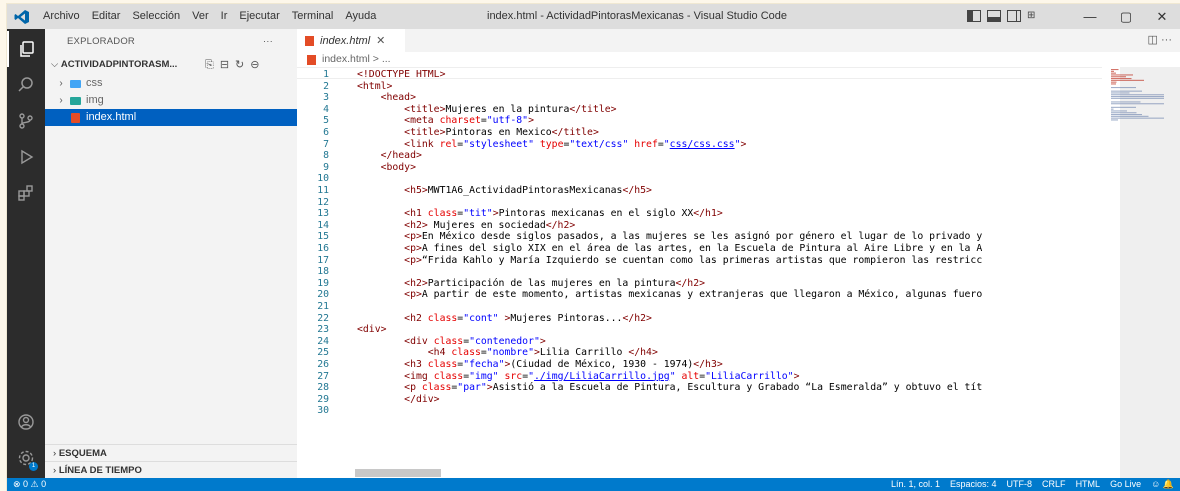  What do you see at coordinates (26, 422) in the screenshot?
I see `account-icon` at bounding box center [26, 422].